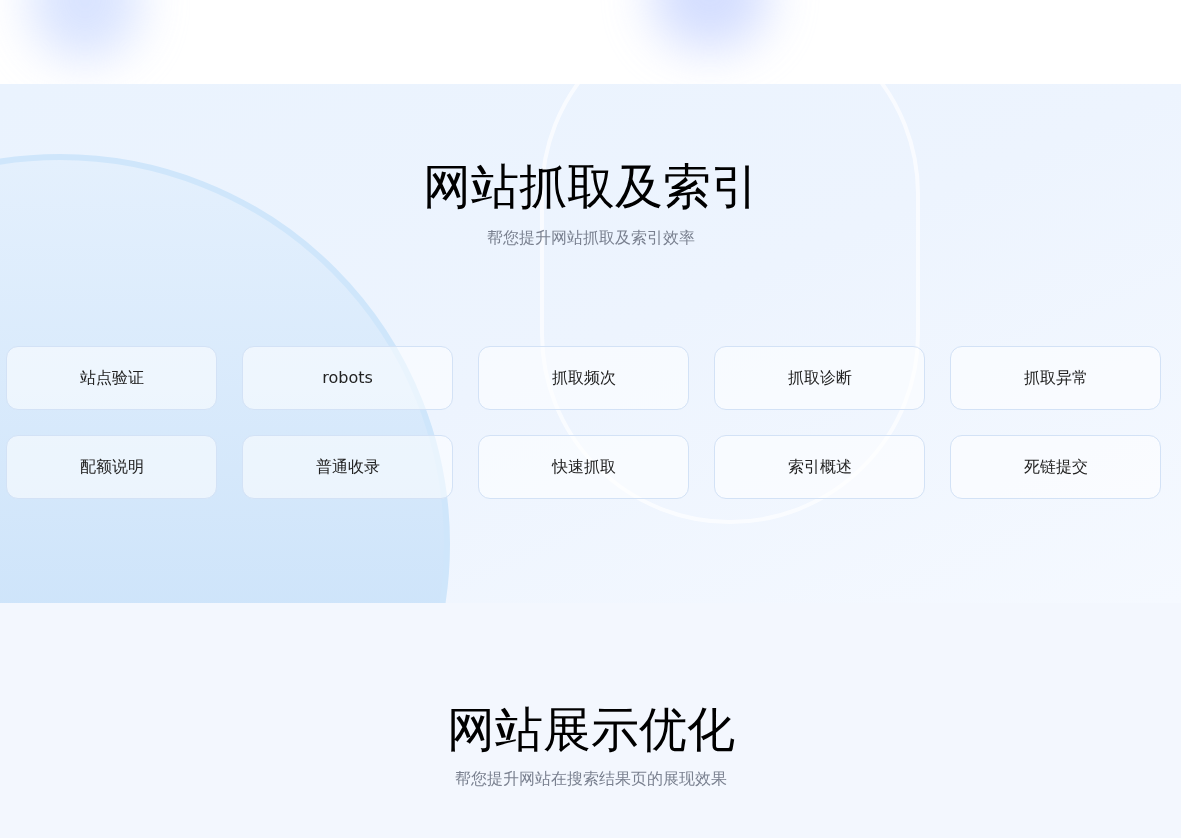 Image resolution: width=1181 pixels, height=838 pixels. I want to click on tool-button: 死链提交, so click(1055, 467).